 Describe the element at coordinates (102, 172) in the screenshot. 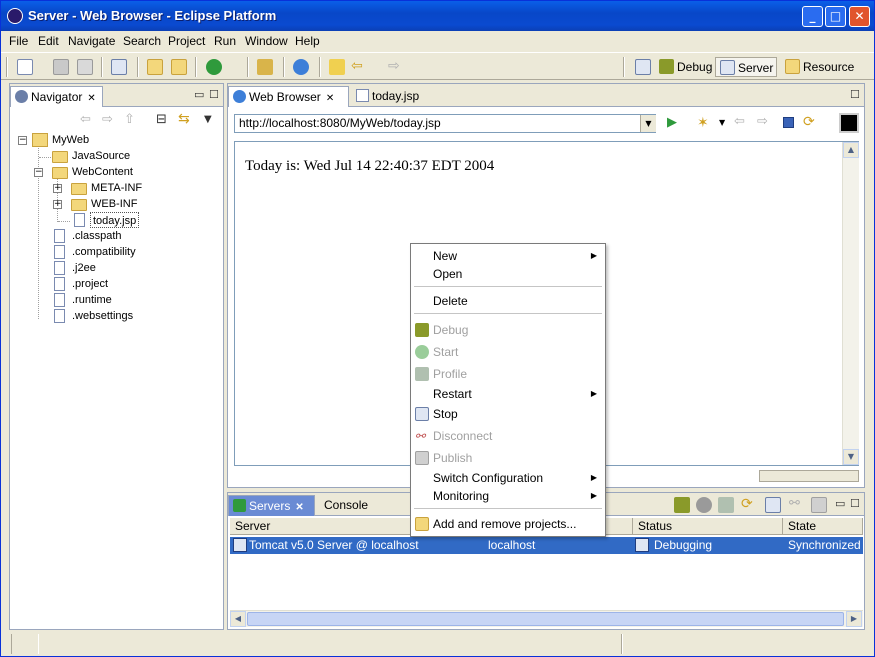

I see `tree-item-webcontent: WebContent` at that location.